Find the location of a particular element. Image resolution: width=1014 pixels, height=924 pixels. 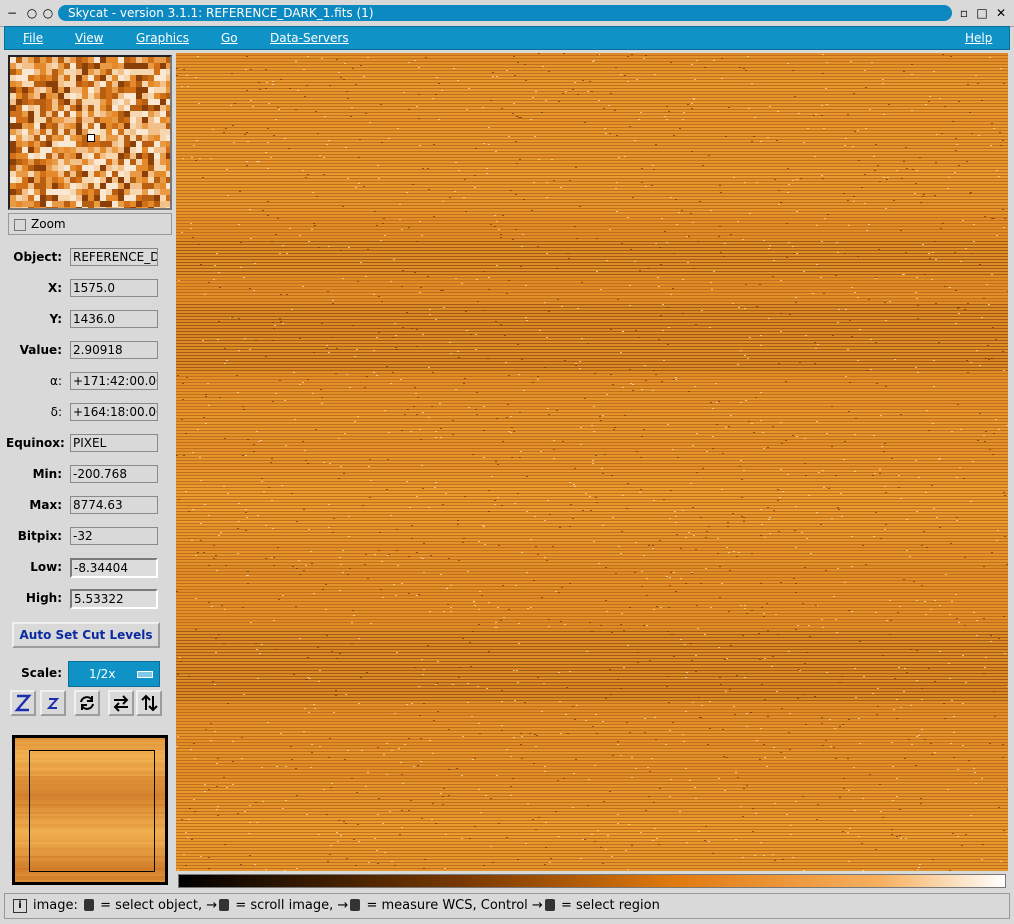

bitpix-field: -32 is located at coordinates (114, 536).